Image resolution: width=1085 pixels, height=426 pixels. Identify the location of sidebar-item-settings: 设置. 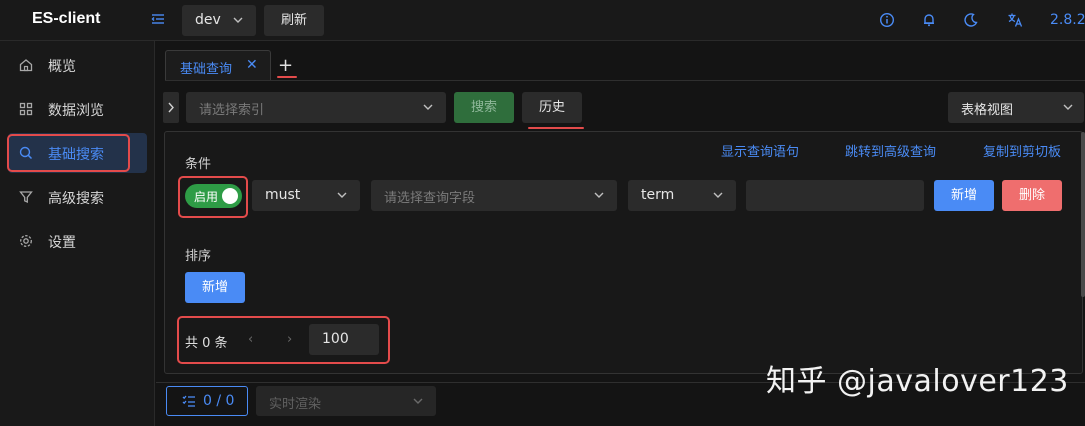
(77, 241).